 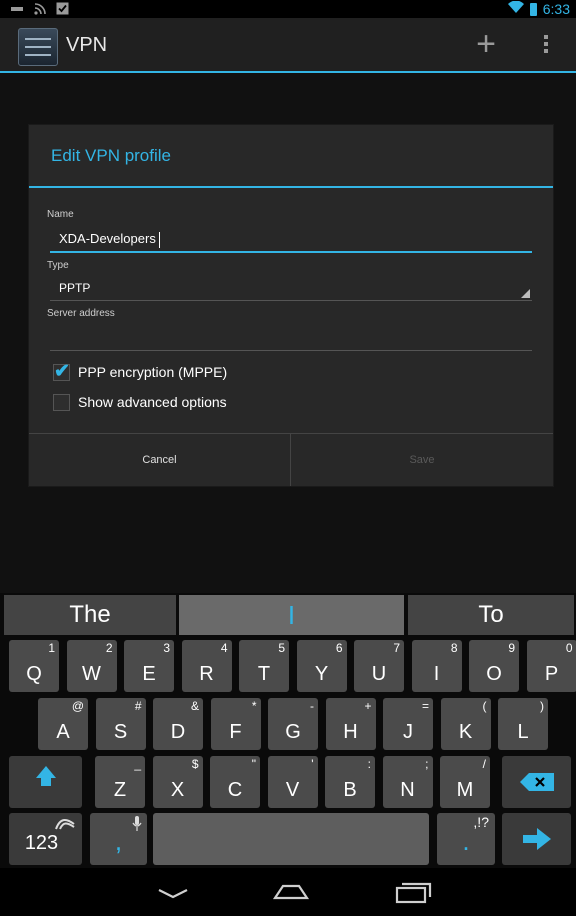 I want to click on server-address-field, so click(x=289, y=337).